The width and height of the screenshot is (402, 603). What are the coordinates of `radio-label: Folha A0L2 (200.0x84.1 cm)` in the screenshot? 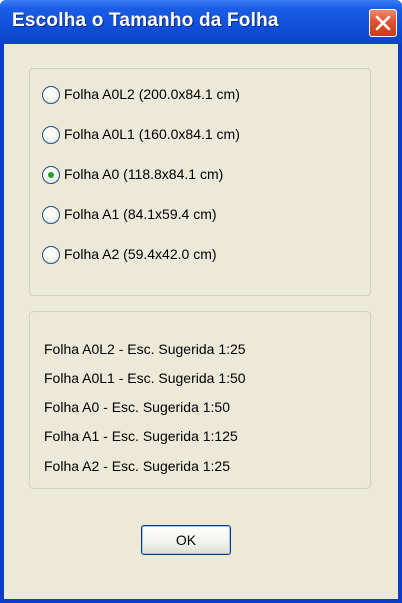 It's located at (152, 94).